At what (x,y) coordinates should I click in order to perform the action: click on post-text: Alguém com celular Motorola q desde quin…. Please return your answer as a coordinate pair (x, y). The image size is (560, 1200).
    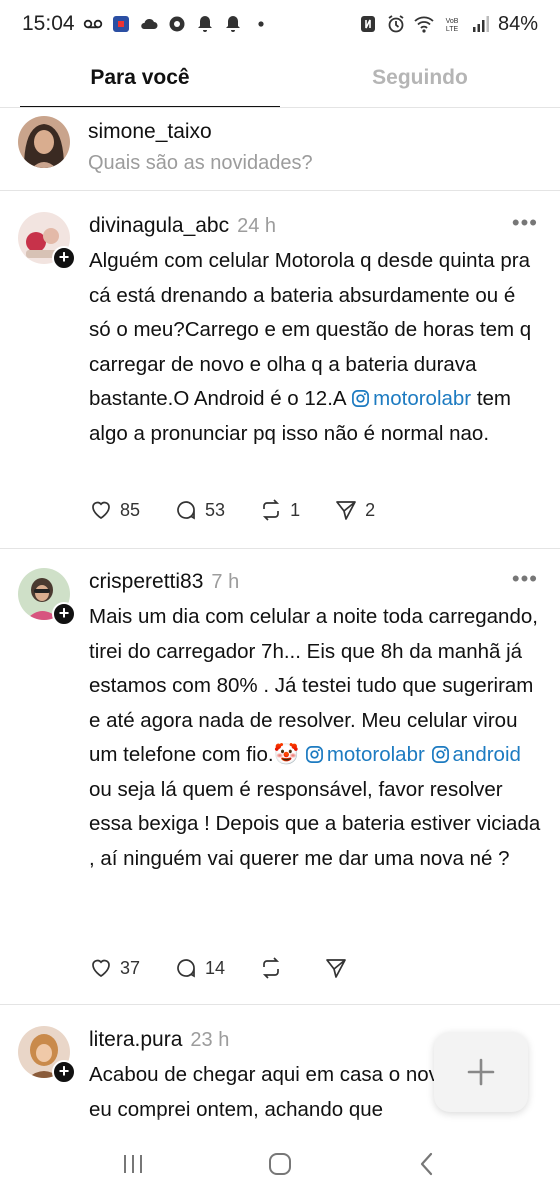
    Looking at the image, I should click on (310, 329).